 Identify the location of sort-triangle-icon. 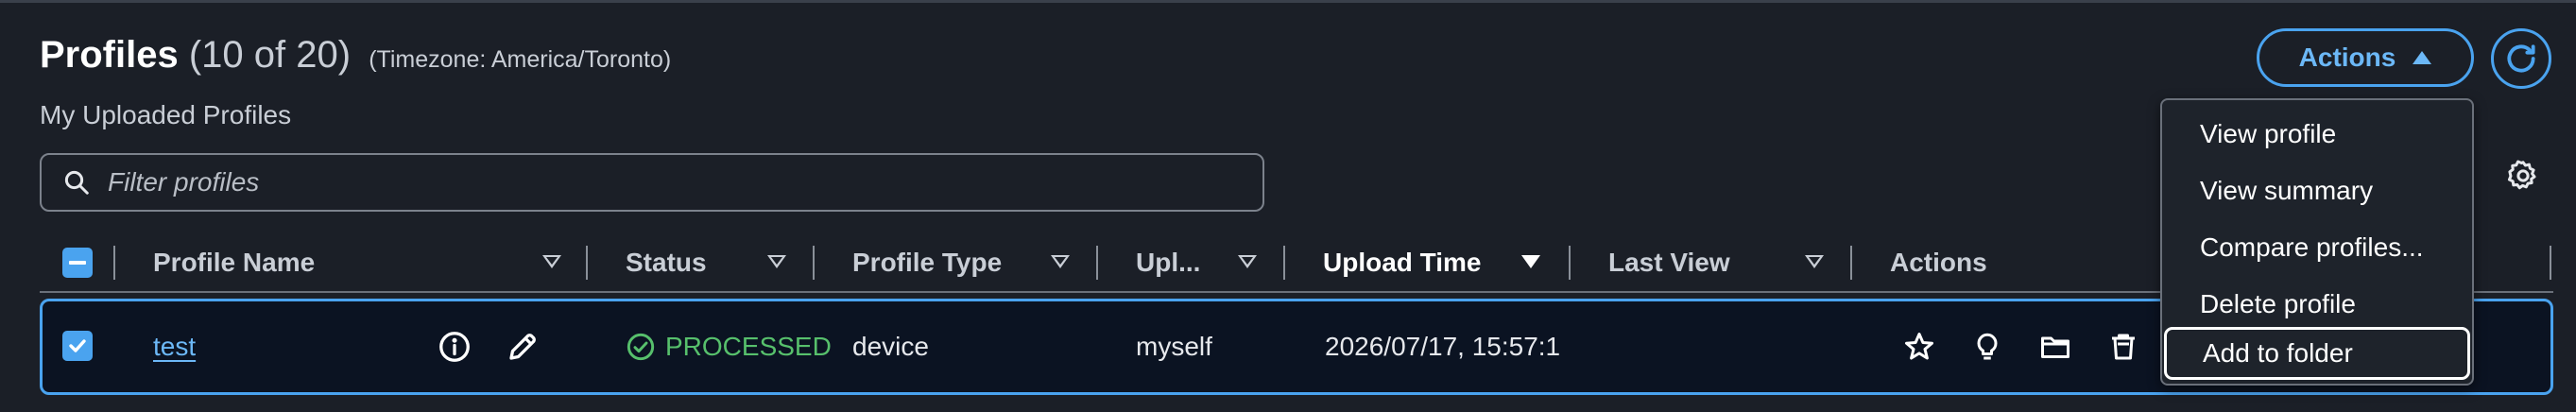
(1530, 261).